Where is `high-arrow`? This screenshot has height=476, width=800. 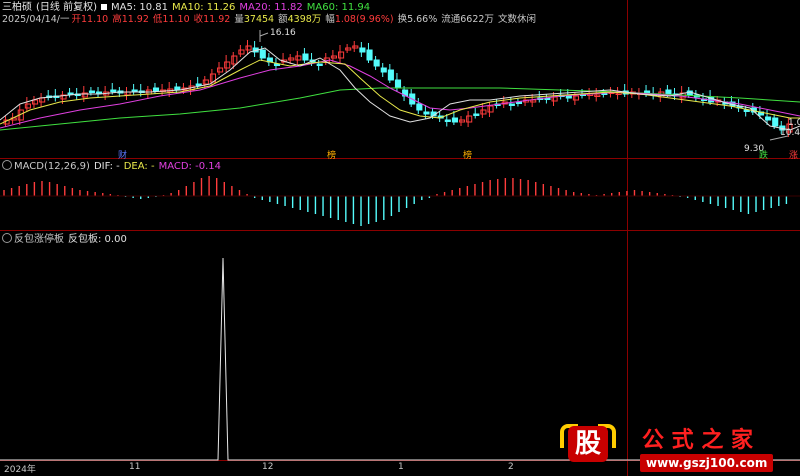
high-arrow is located at coordinates (264, 34).